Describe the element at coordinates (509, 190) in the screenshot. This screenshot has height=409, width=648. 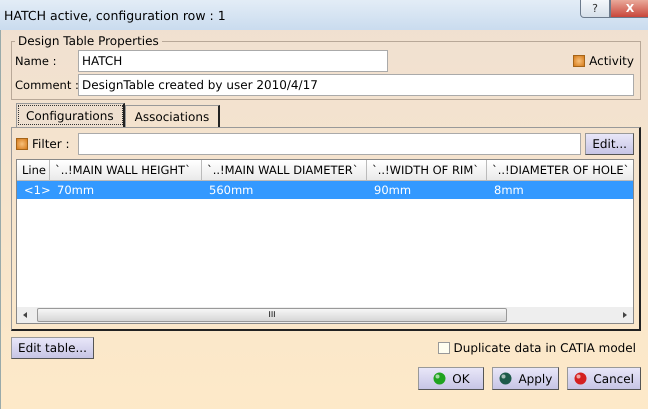
I see `table-cell-text: 8mm` at that location.